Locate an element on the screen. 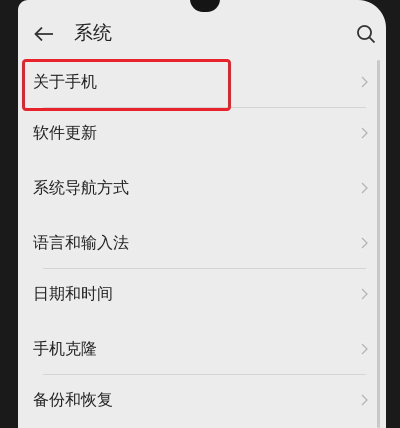 This screenshot has width=400, height=428. settings-item: 软件更新 is located at coordinates (202, 133).